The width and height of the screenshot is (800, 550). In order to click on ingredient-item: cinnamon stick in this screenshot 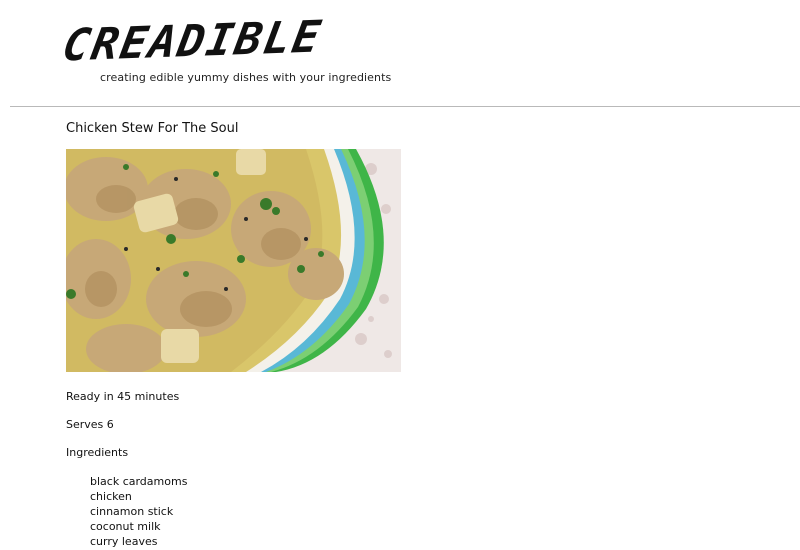, I will do `click(132, 511)`.